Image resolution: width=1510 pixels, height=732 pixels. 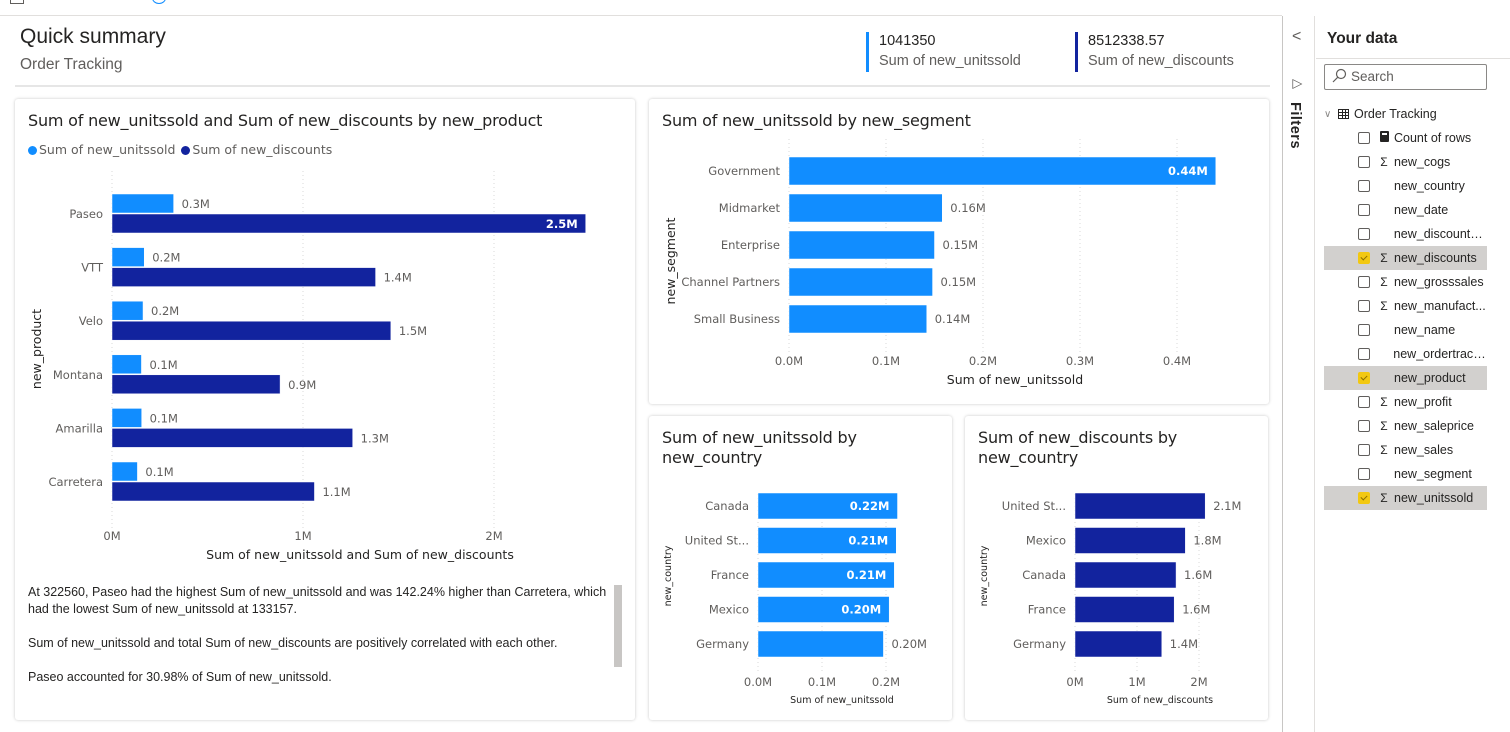 I want to click on field-name: new_product, so click(x=1430, y=378).